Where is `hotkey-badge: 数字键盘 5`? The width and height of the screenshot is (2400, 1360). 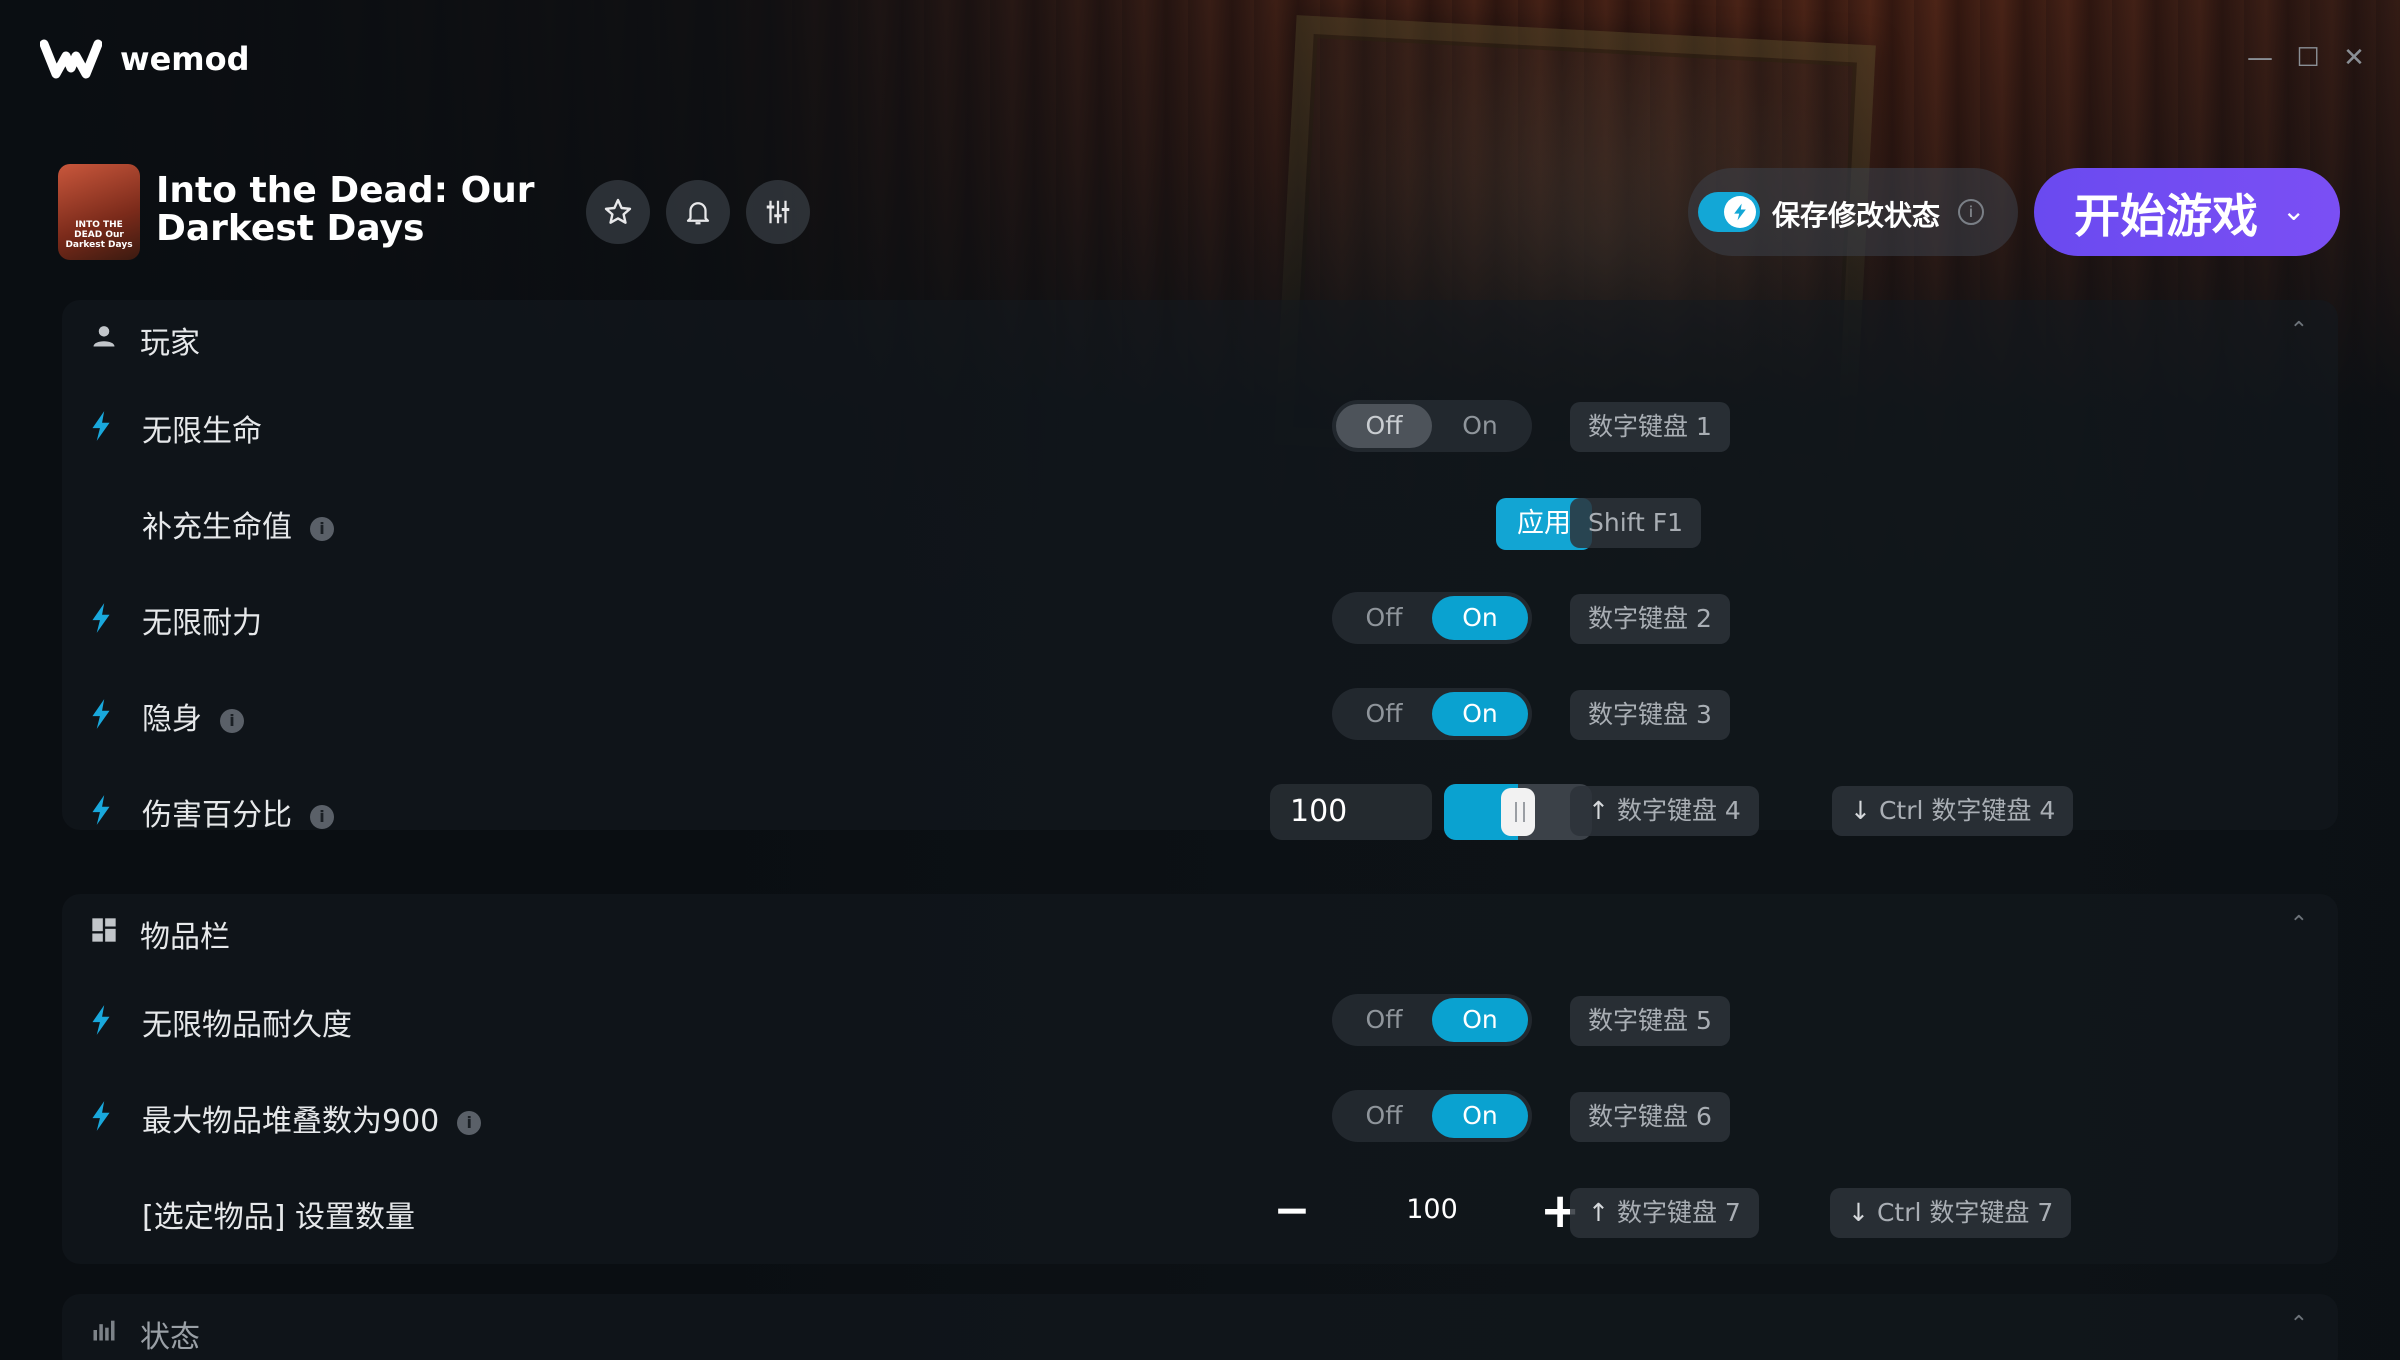
hotkey-badge: 数字键盘 5 is located at coordinates (1650, 1021).